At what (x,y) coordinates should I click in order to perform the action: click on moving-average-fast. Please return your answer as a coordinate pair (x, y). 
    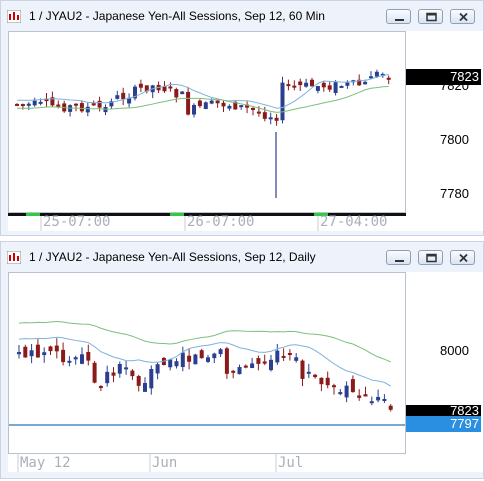
    Looking at the image, I should click on (204, 361).